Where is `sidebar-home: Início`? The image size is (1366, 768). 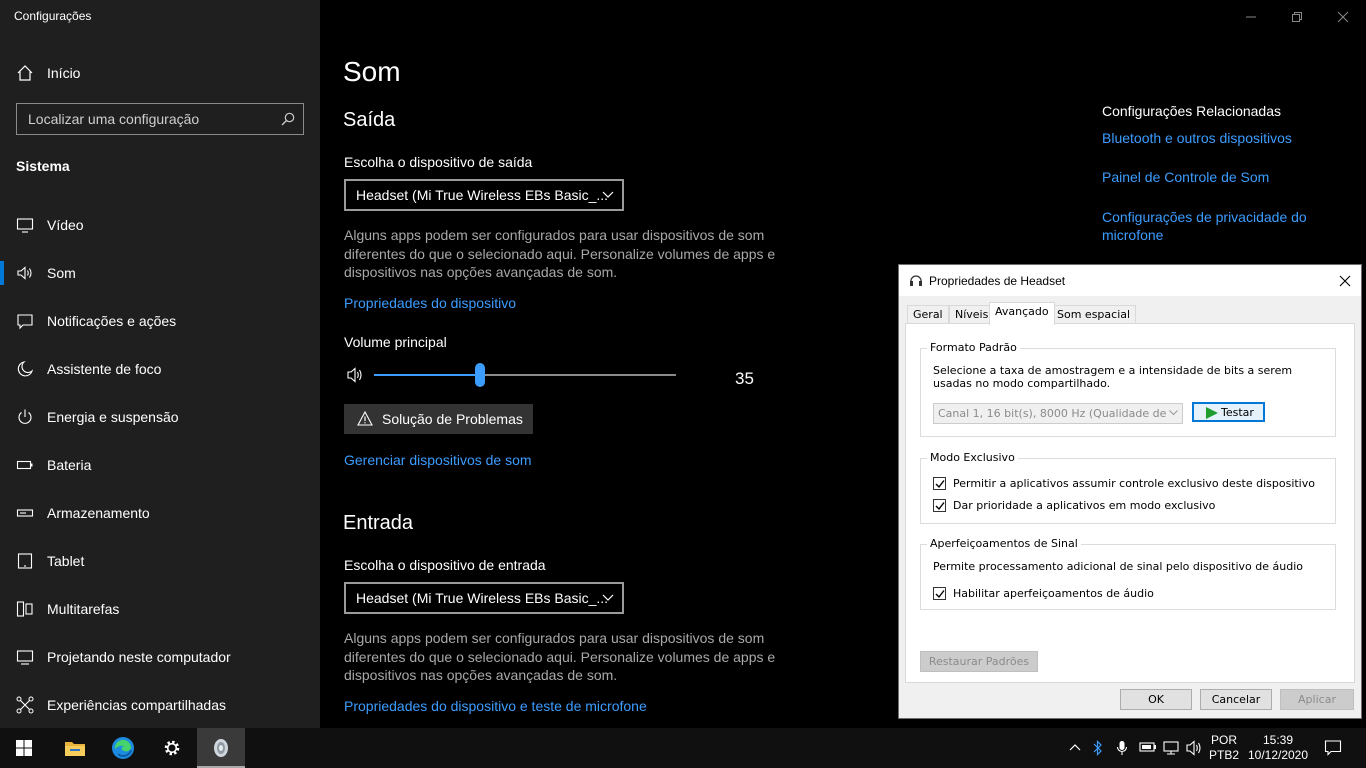 sidebar-home: Início is located at coordinates (160, 73).